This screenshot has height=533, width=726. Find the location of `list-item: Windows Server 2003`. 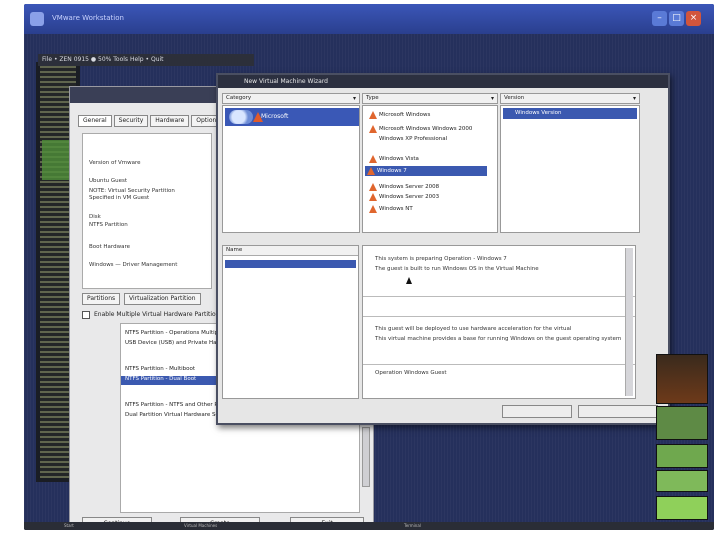

list-item: Windows Server 2003 is located at coordinates (403, 197).